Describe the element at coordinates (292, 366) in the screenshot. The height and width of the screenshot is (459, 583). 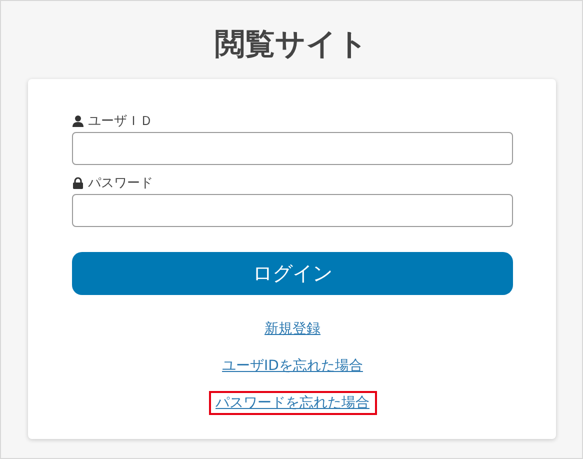
I see `link: ユーザIDを忘れた場合` at that location.